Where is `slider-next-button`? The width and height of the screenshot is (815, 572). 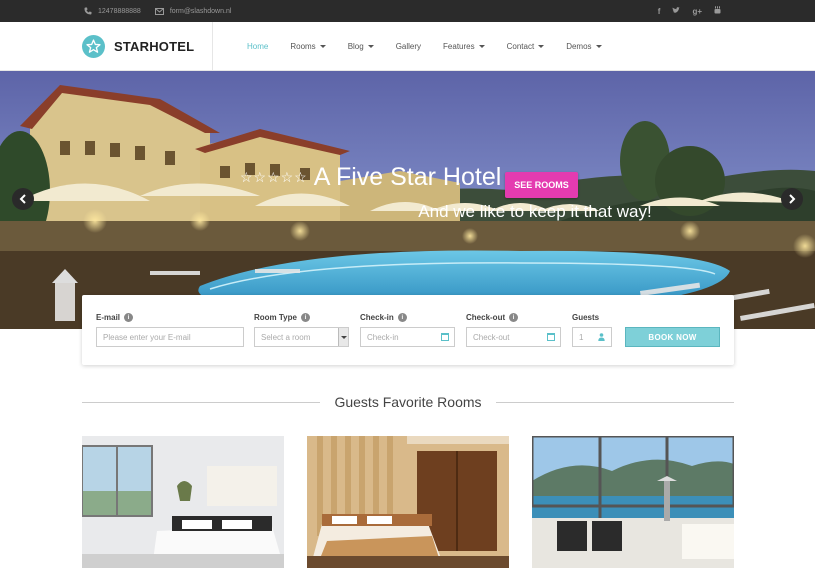
slider-next-button is located at coordinates (792, 199).